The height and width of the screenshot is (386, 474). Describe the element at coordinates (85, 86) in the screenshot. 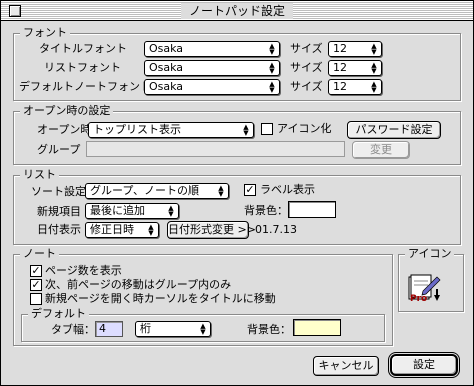

I see `default-note-font-label: デフォルトノートフォント` at that location.